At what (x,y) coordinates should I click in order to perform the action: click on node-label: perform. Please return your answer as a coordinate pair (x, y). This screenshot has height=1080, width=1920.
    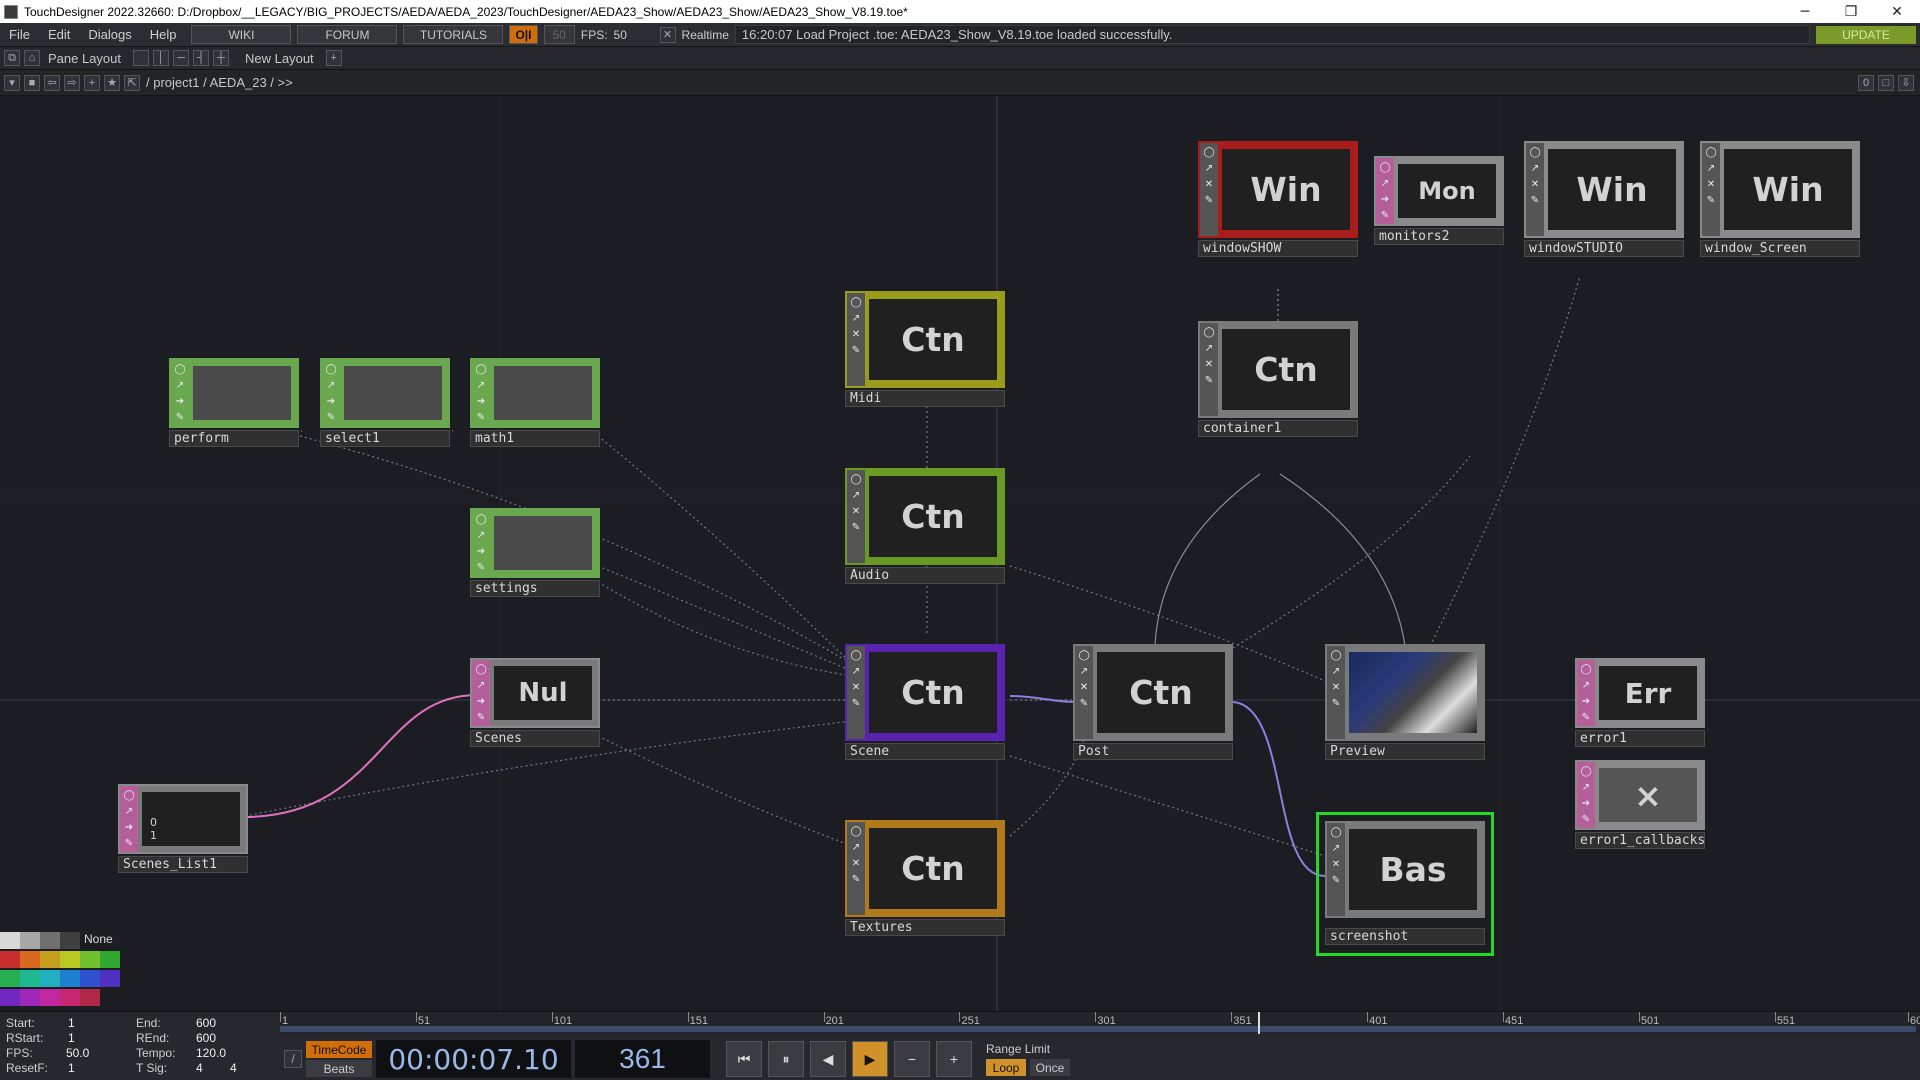
    Looking at the image, I should click on (234, 438).